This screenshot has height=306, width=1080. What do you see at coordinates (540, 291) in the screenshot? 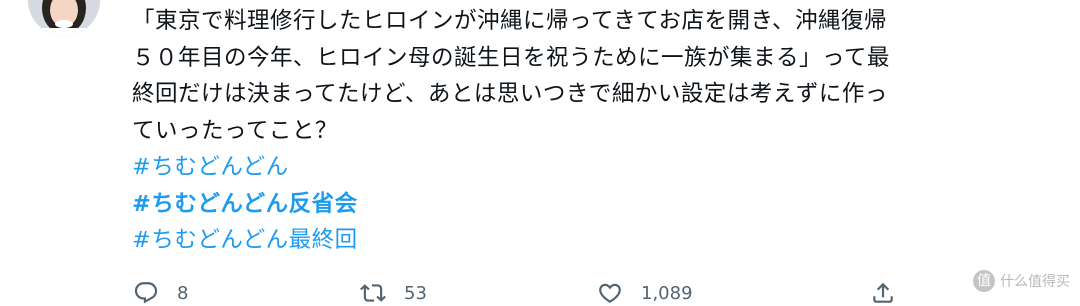
I see `tweet-actions: 8 53 1,089` at bounding box center [540, 291].